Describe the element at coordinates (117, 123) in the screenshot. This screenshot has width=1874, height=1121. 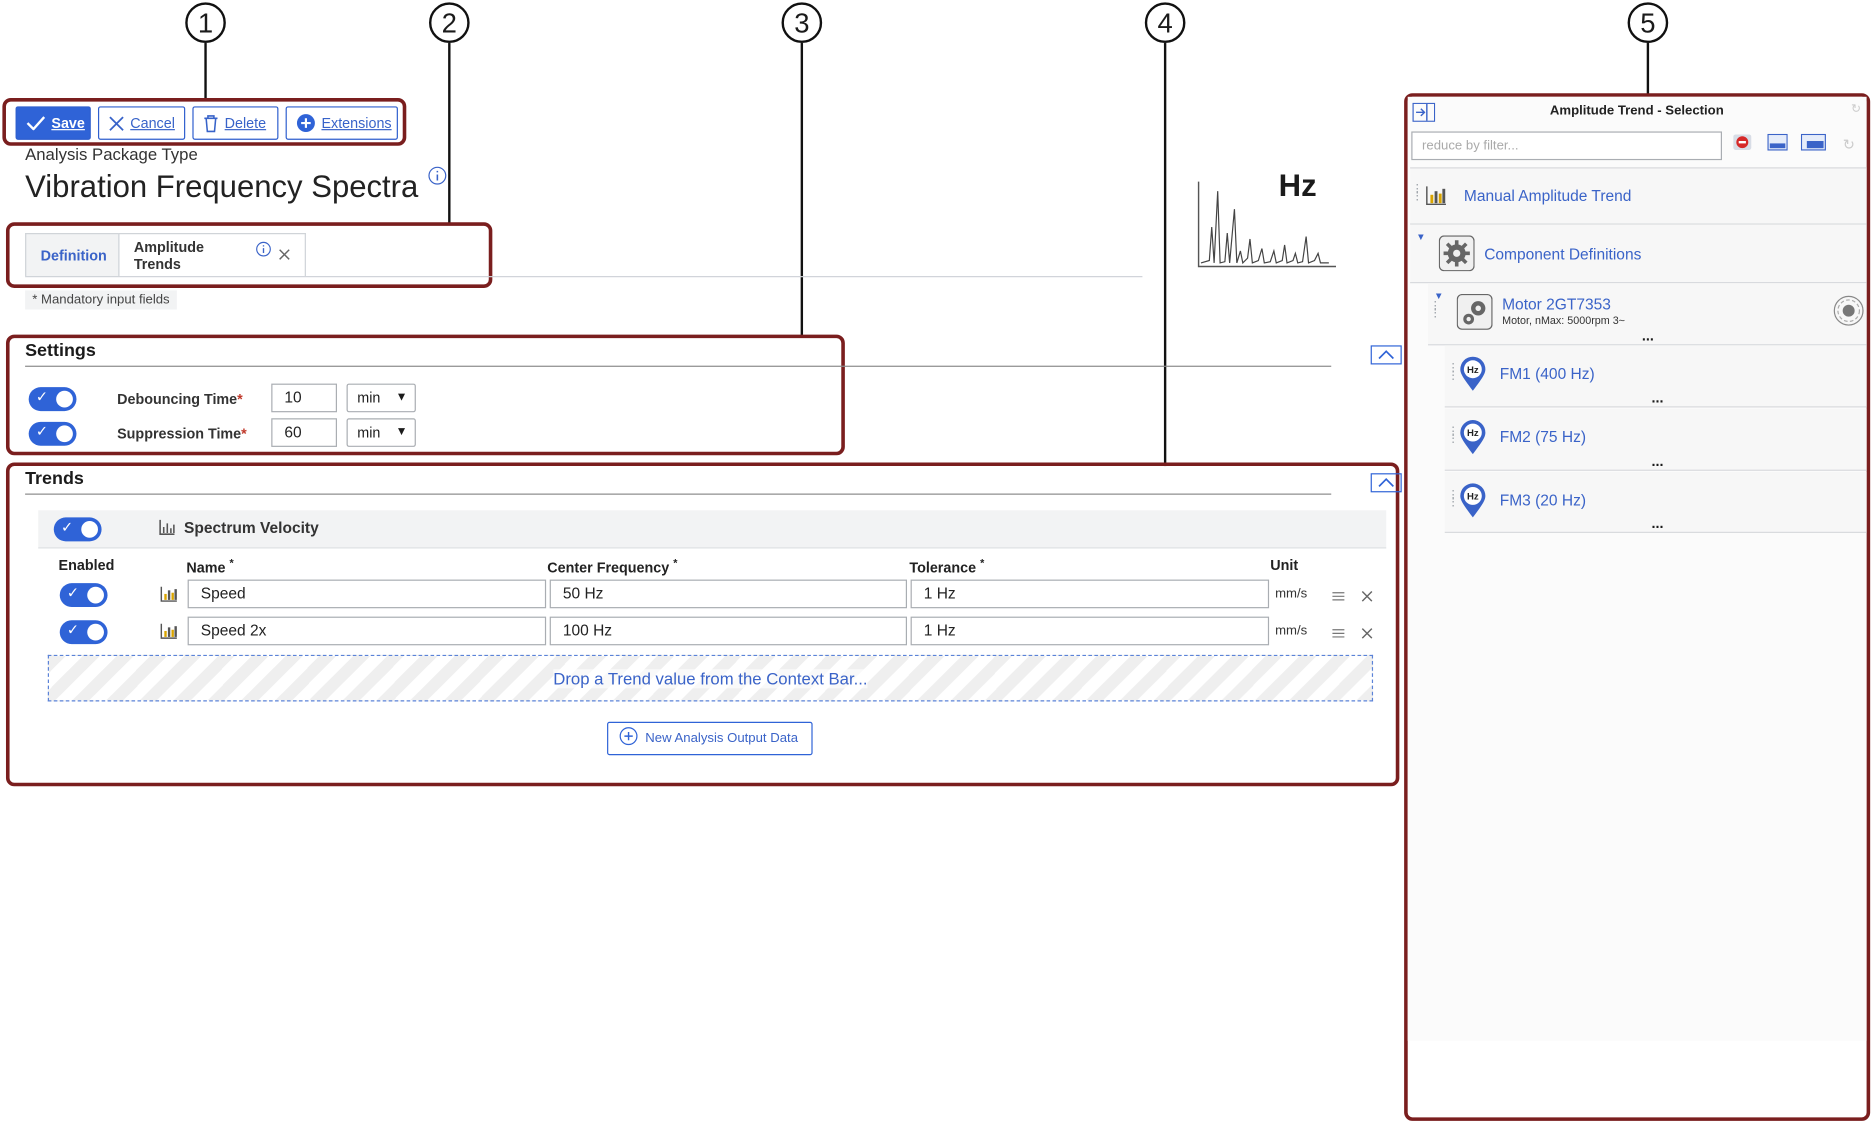
I see `close-icon` at that location.